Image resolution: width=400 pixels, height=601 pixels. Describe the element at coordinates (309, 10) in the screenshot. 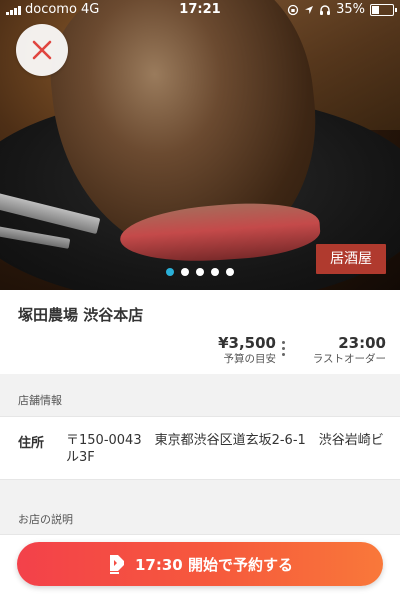

I see `location-icon` at that location.